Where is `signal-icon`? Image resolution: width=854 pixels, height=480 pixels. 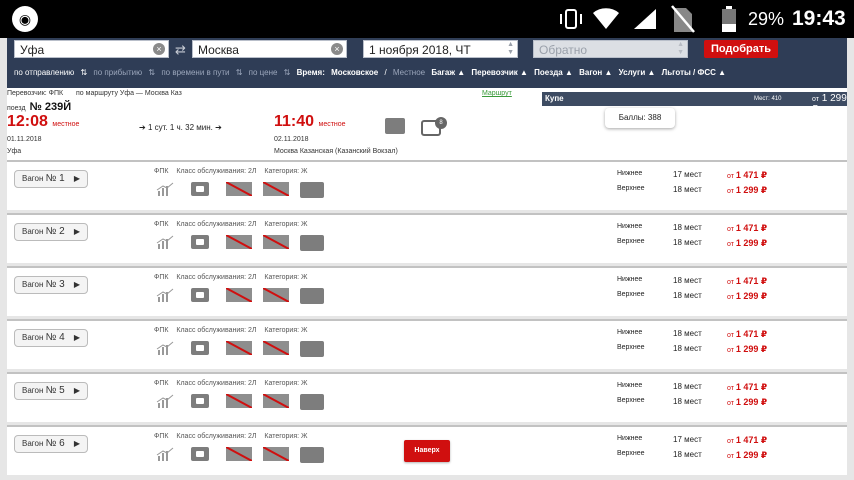
signal-icon is located at coordinates (645, 19).